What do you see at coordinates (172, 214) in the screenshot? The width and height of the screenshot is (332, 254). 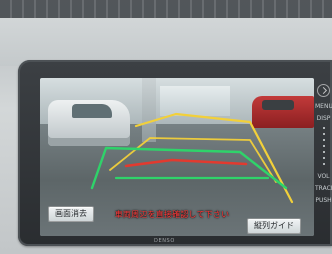 I see `safety-warning-text: 車両周辺を直接確認して下さい` at bounding box center [172, 214].